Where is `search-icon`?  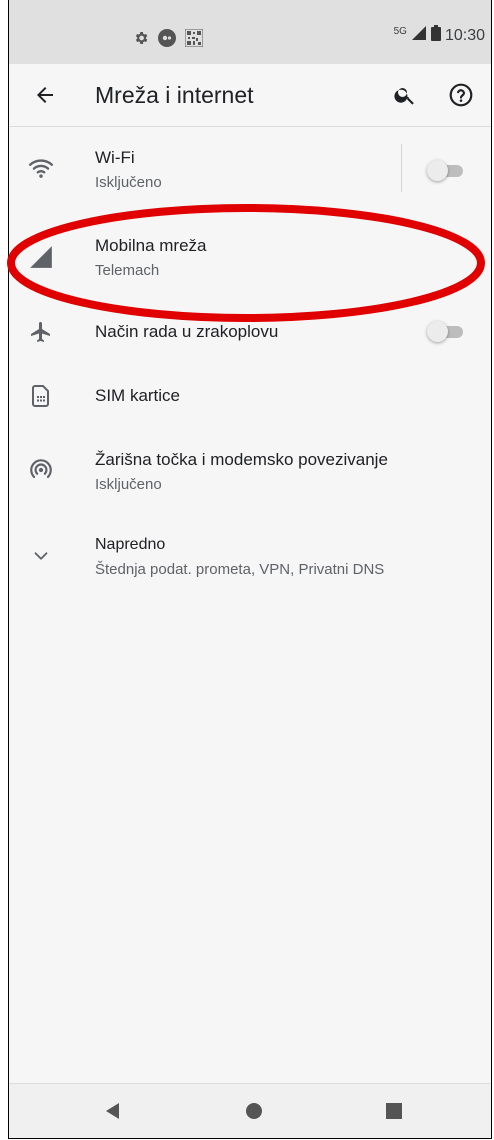
search-icon is located at coordinates (404, 96).